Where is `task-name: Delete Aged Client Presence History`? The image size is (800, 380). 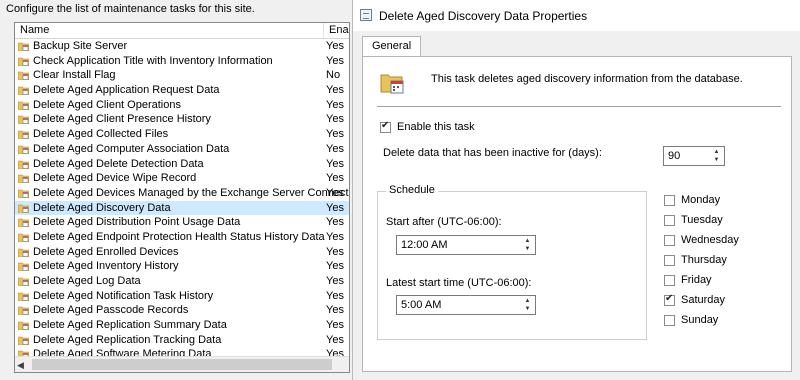
task-name: Delete Aged Client Presence History is located at coordinates (122, 119).